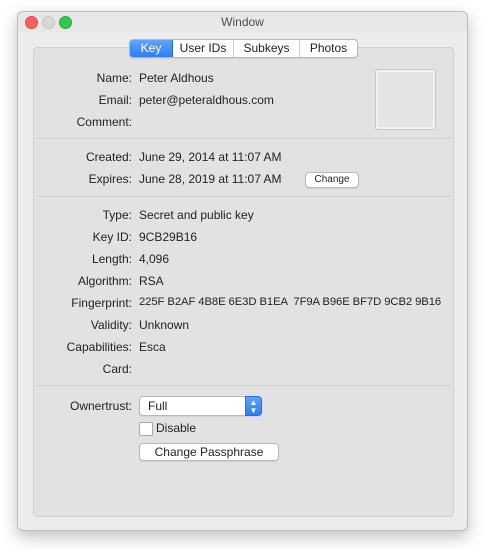  I want to click on tab-bar: Key User IDs Subkeys Photos, so click(243, 48).